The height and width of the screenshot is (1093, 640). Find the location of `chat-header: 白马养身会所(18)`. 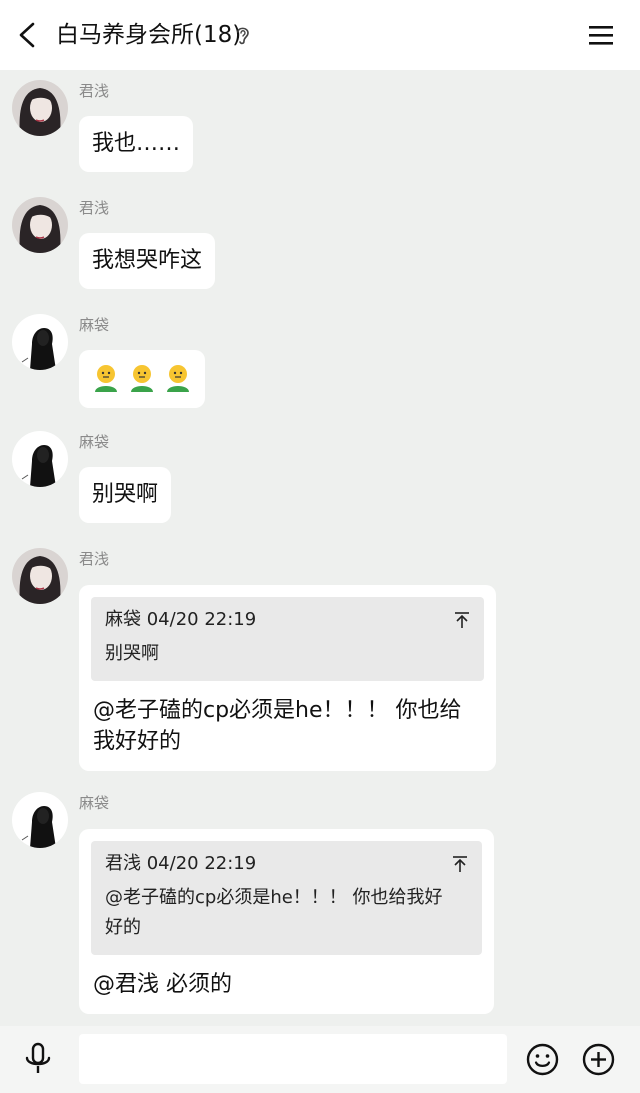

chat-header: 白马养身会所(18) is located at coordinates (320, 35).